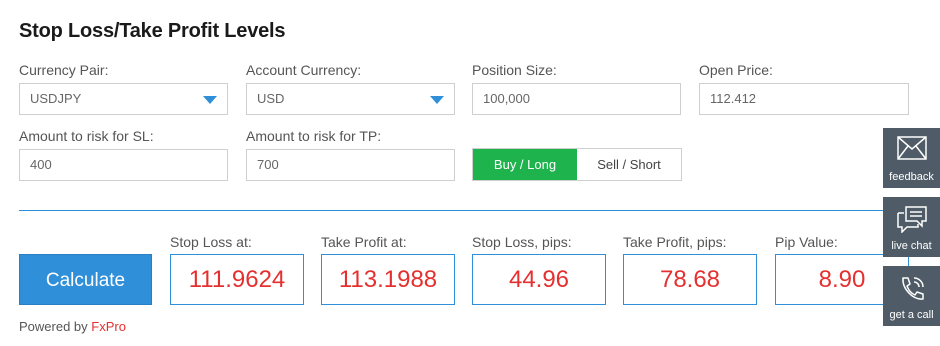  What do you see at coordinates (271, 98) in the screenshot?
I see `account-currency-value: USD` at bounding box center [271, 98].